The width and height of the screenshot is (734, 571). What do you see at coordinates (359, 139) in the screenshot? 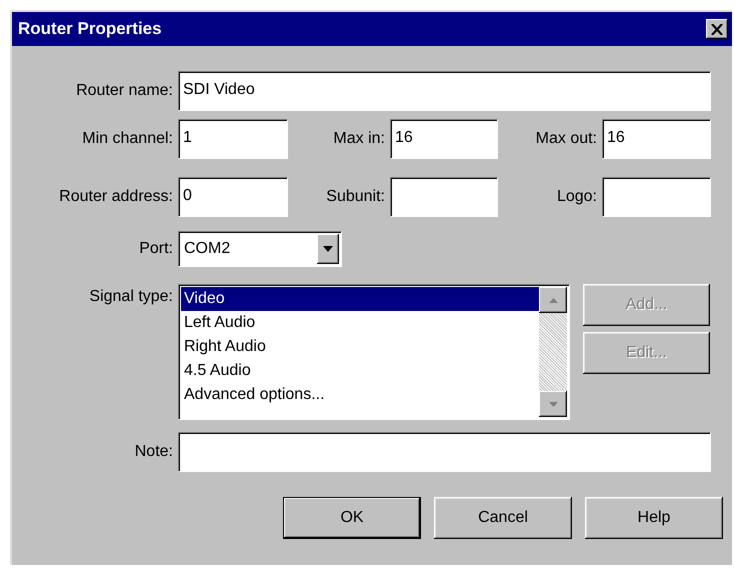
I see `field-label: Max in:` at bounding box center [359, 139].